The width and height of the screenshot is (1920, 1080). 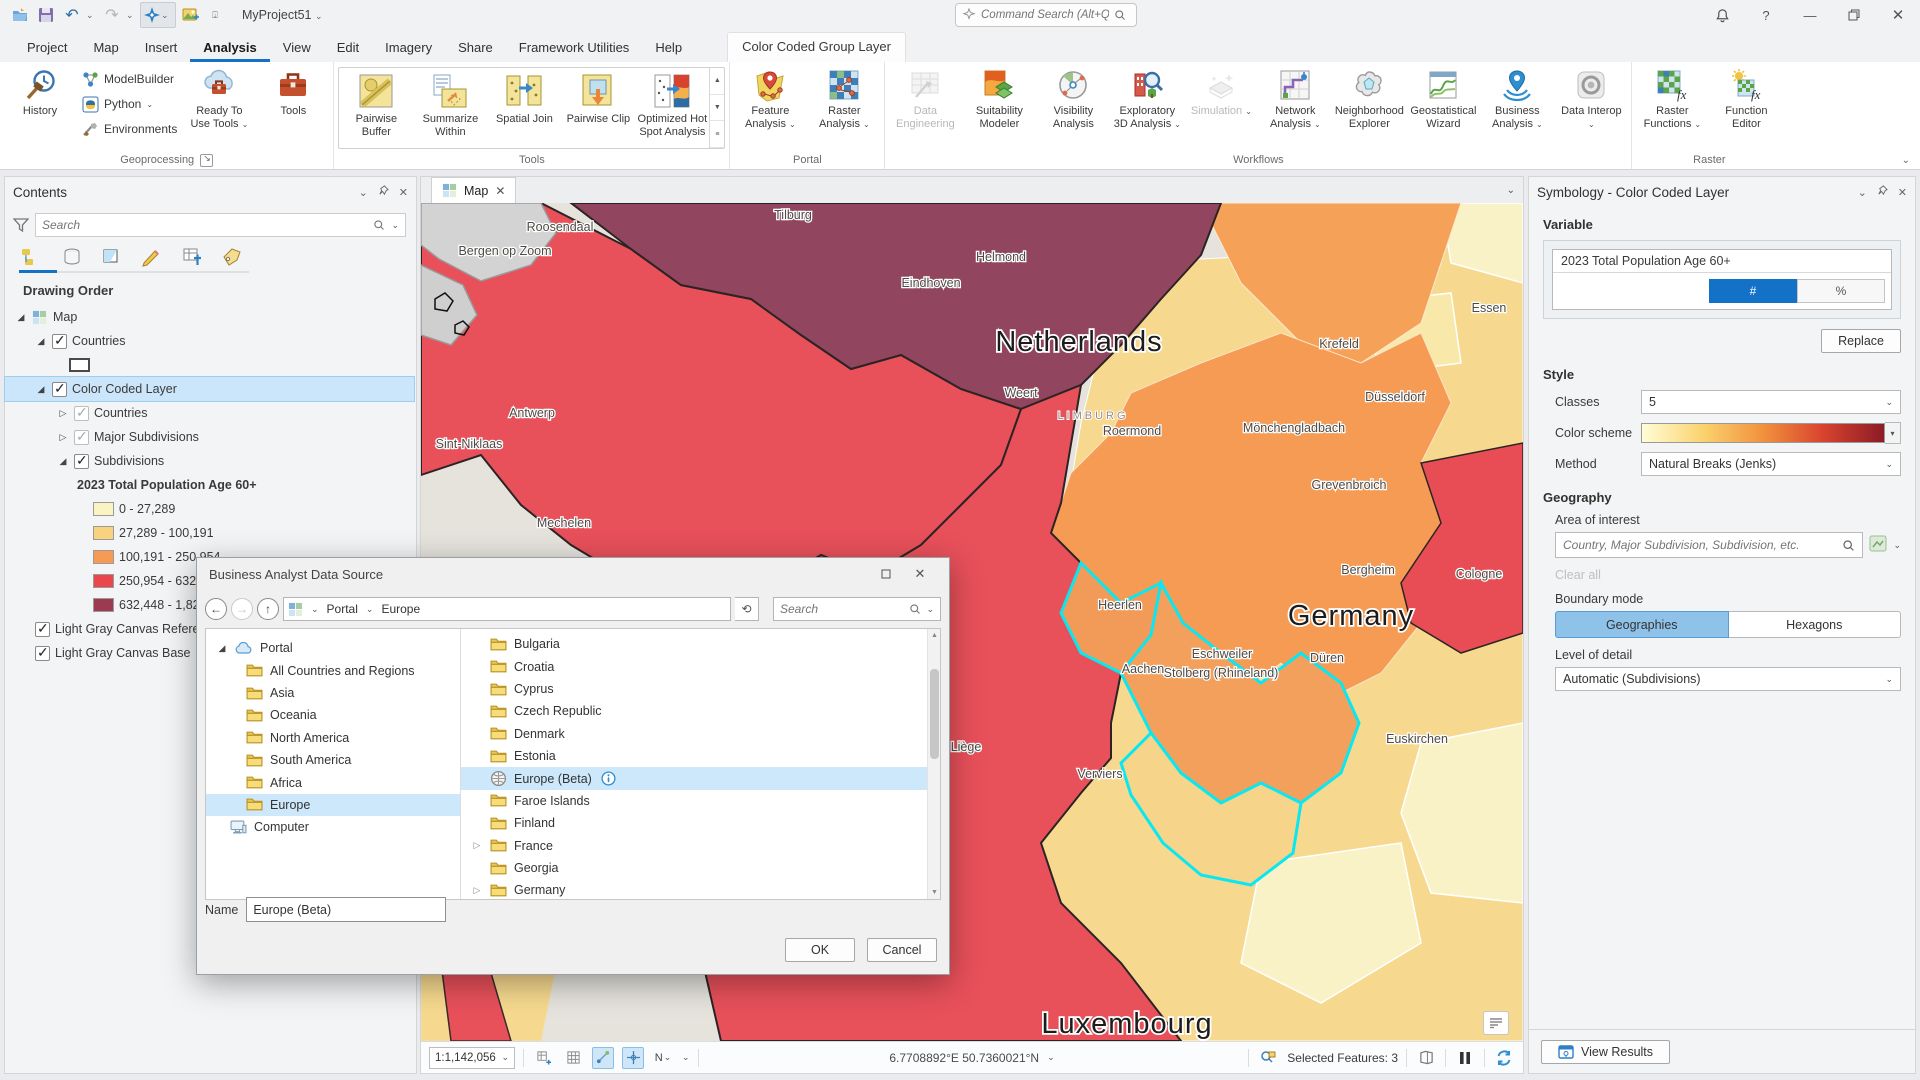 What do you see at coordinates (209, 461) in the screenshot?
I see `sublayer-subdivisions: ◢ Subdivisions` at bounding box center [209, 461].